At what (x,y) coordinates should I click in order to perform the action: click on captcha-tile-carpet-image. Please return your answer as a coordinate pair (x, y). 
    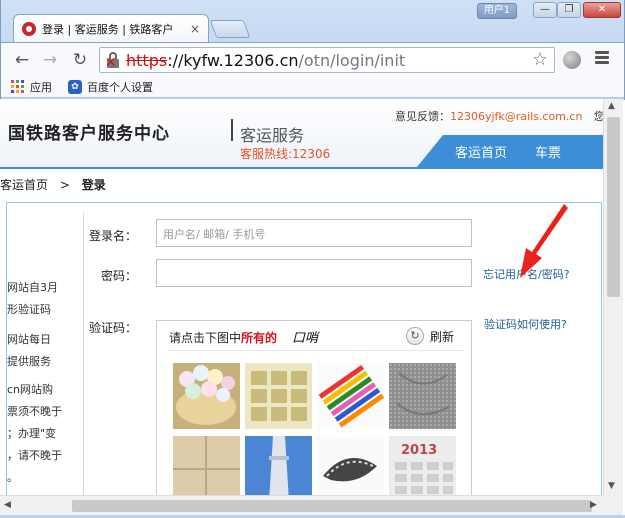
    Looking at the image, I should click on (422, 396).